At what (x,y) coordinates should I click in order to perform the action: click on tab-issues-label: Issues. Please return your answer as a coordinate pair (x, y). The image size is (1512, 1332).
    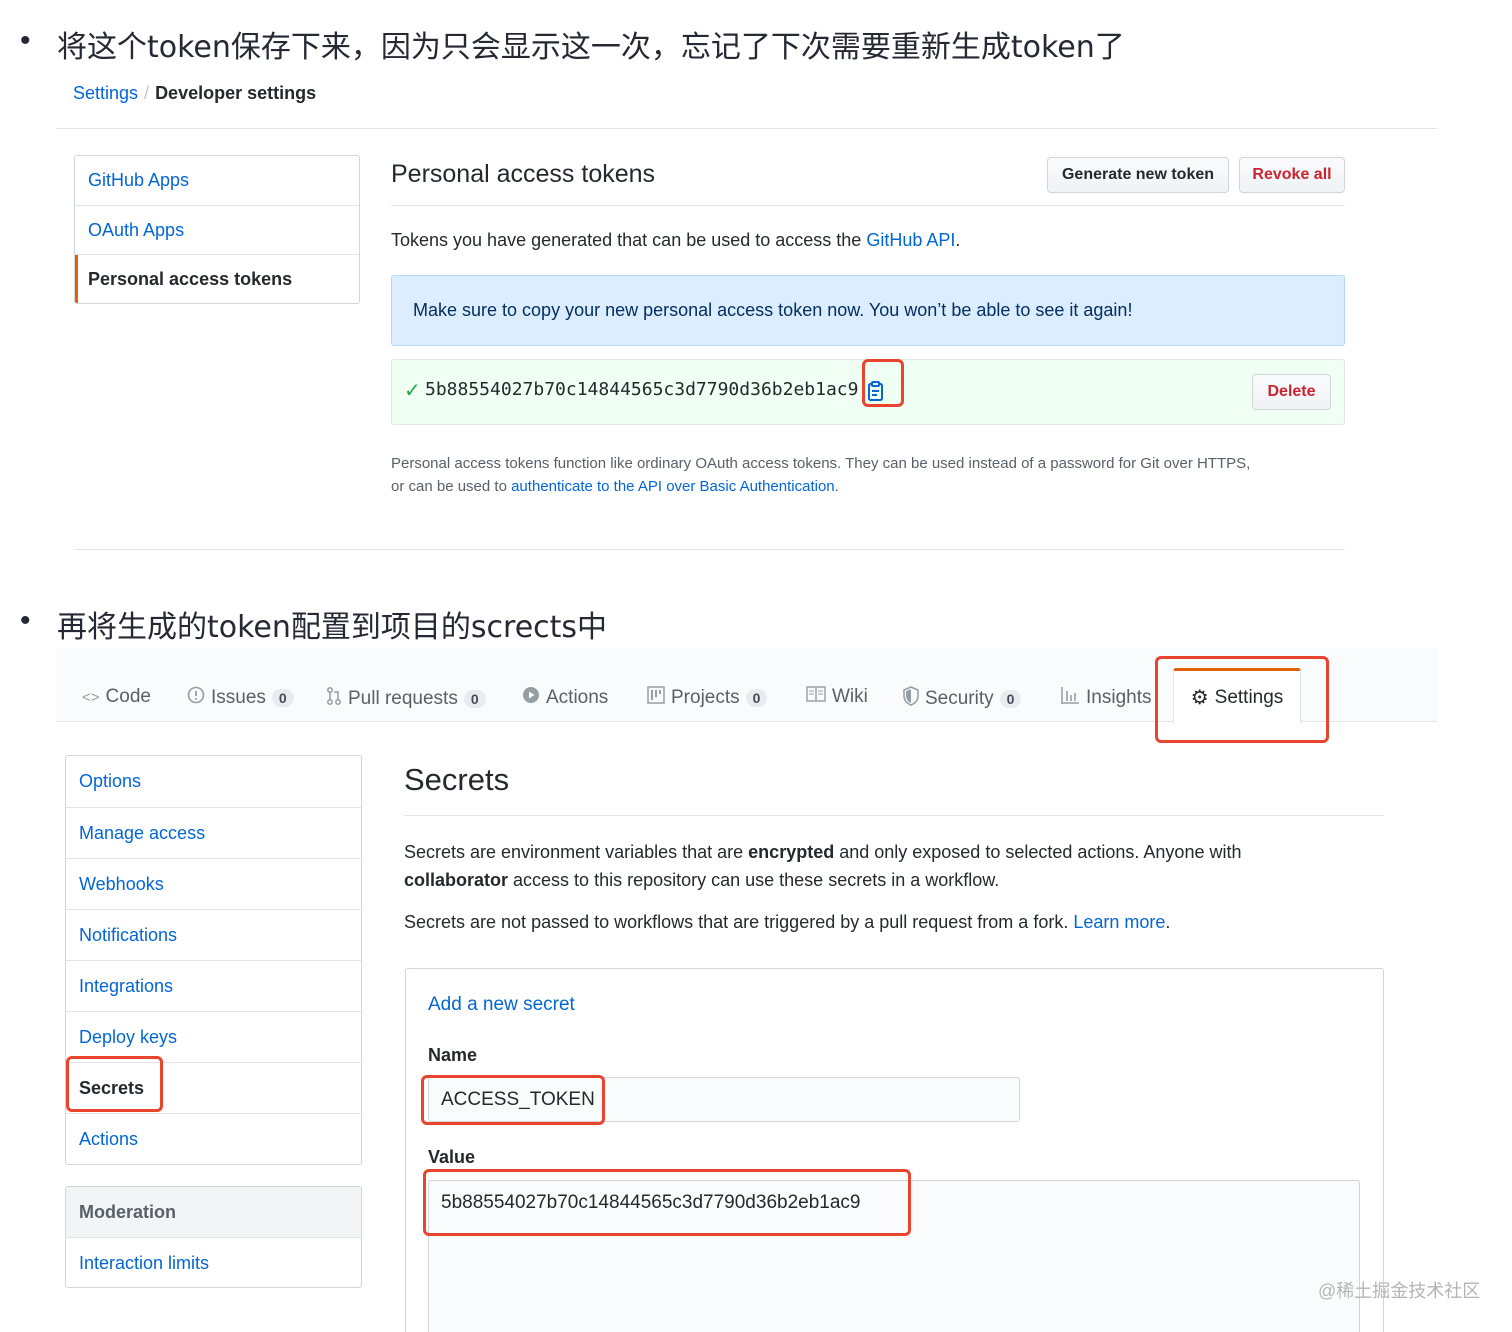
    Looking at the image, I should click on (238, 697).